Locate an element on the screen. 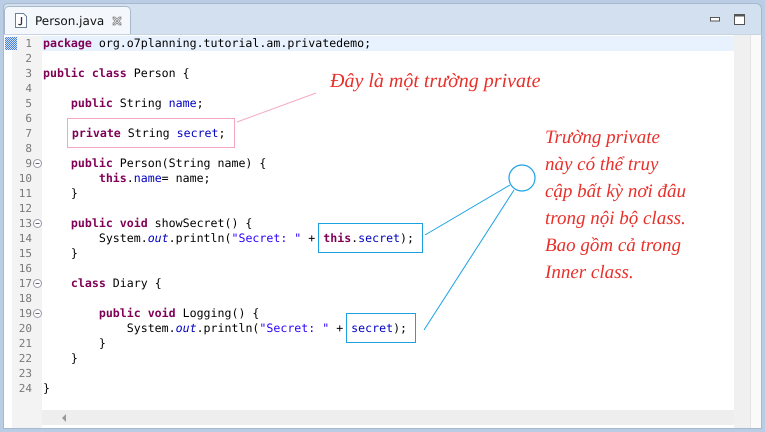 The image size is (765, 432). line-number: 9 is located at coordinates (28, 163).